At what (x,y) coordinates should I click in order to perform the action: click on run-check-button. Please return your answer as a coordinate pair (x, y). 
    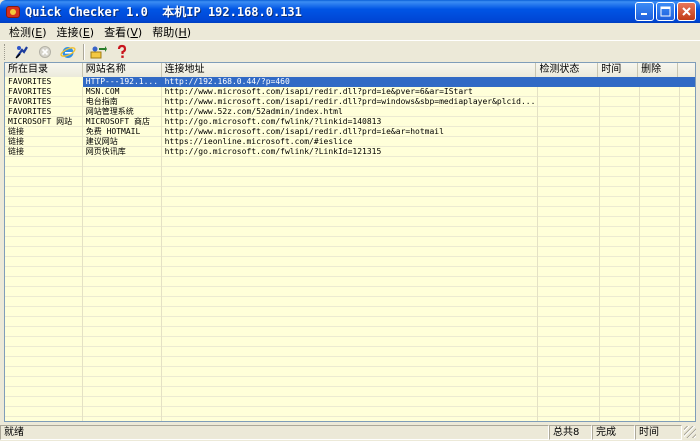
    Looking at the image, I should click on (22, 52).